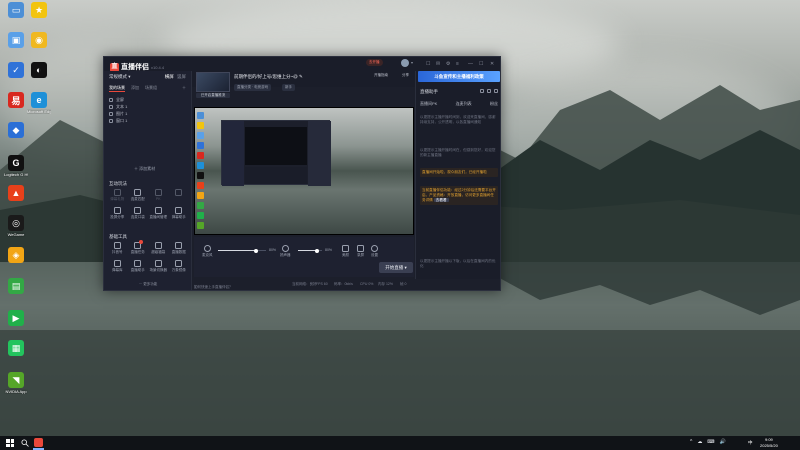 Image resolution: width=800 pixels, height=450 pixels. I want to click on tray-keyboard-icon: ⌨, so click(710, 442).